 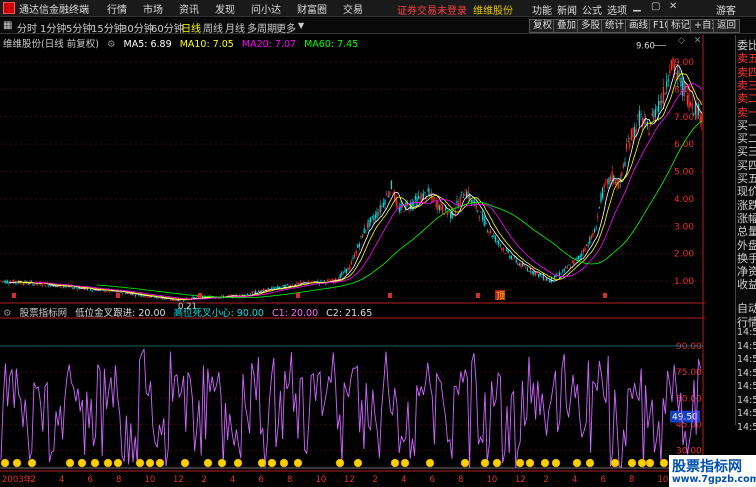 I want to click on chart-close-icon: ✕, so click(x=698, y=41).